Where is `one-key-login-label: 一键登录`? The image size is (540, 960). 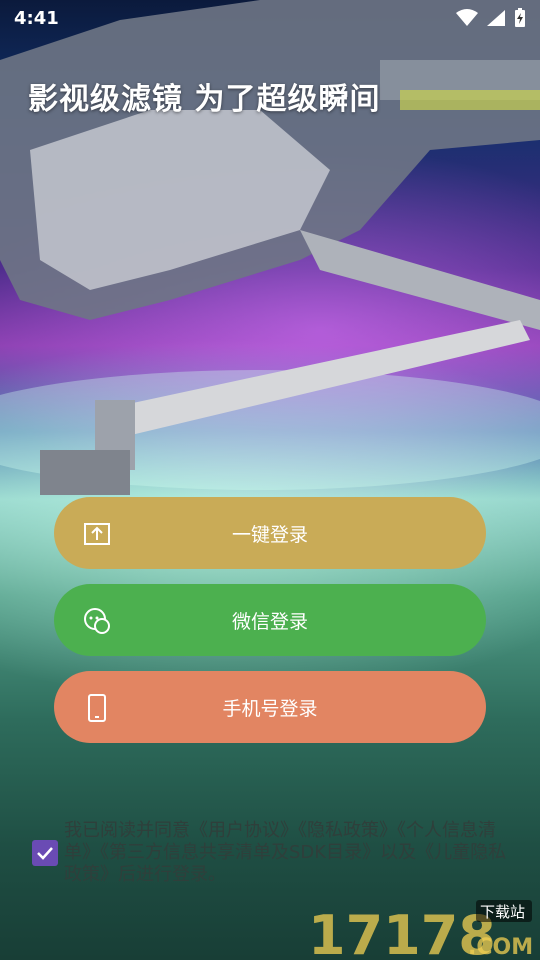
one-key-login-label: 一键登录 is located at coordinates (269, 534).